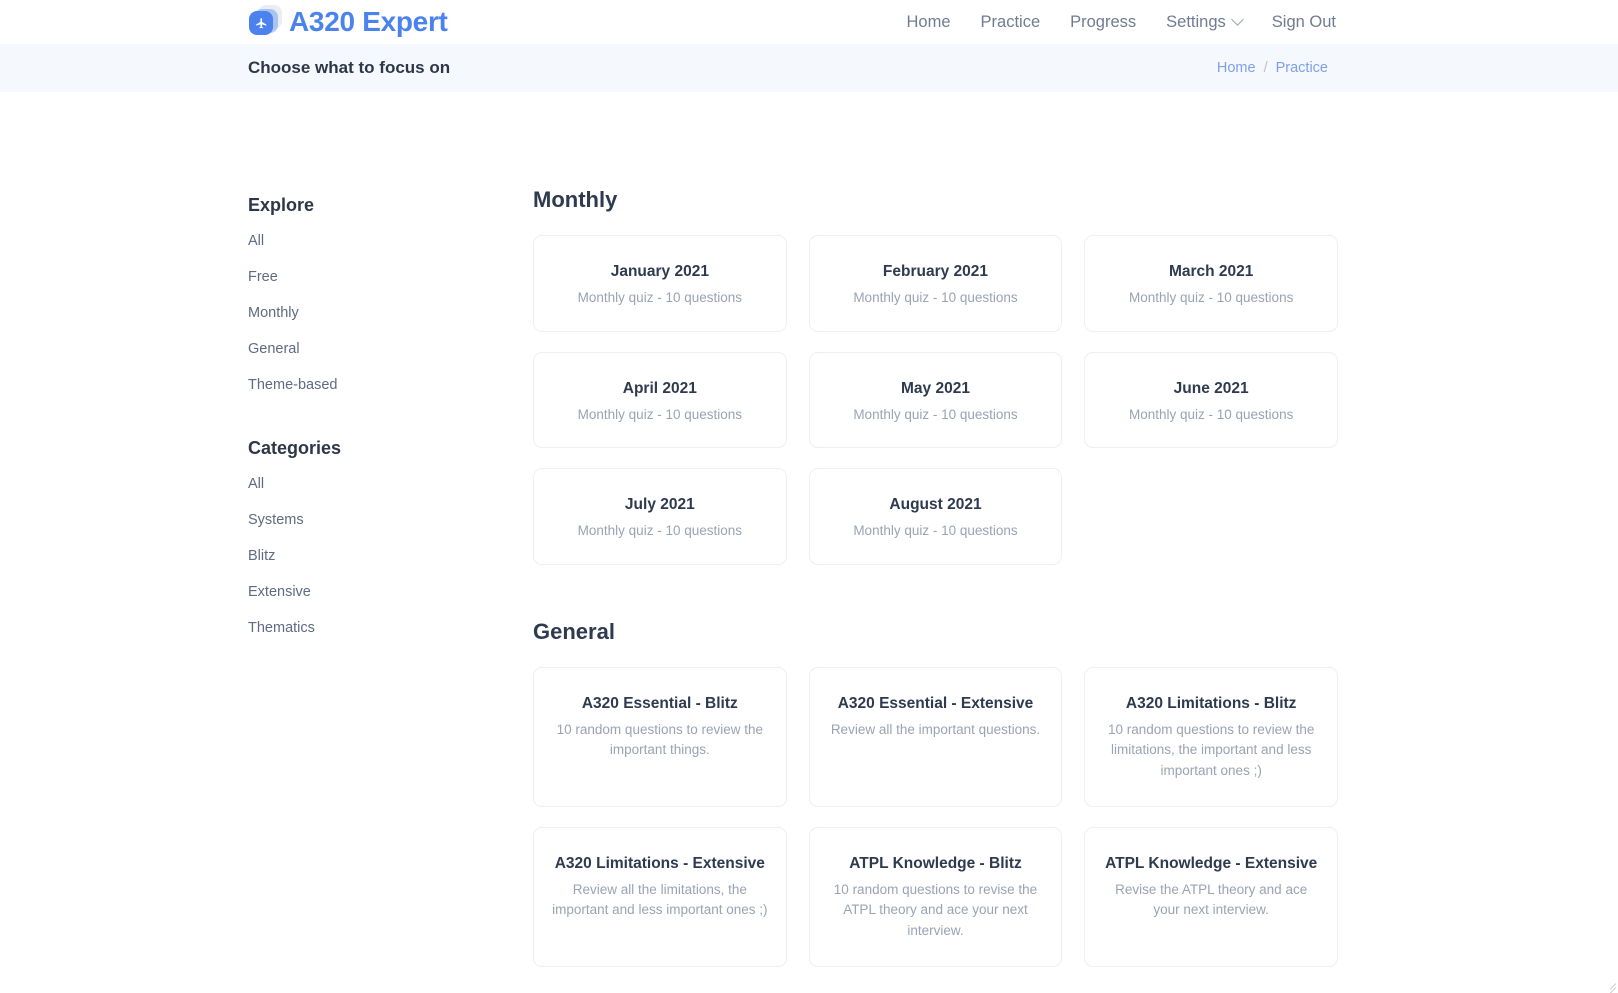  What do you see at coordinates (935, 729) in the screenshot?
I see `quiz-card-desc: Review all the important questions.` at bounding box center [935, 729].